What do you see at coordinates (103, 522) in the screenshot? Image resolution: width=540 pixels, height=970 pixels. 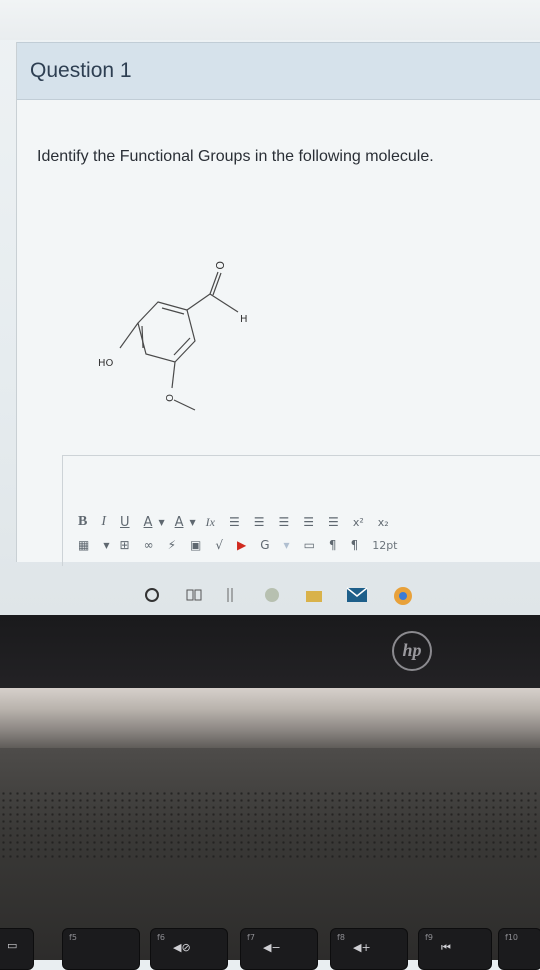 I see `italic-button: I` at bounding box center [103, 522].